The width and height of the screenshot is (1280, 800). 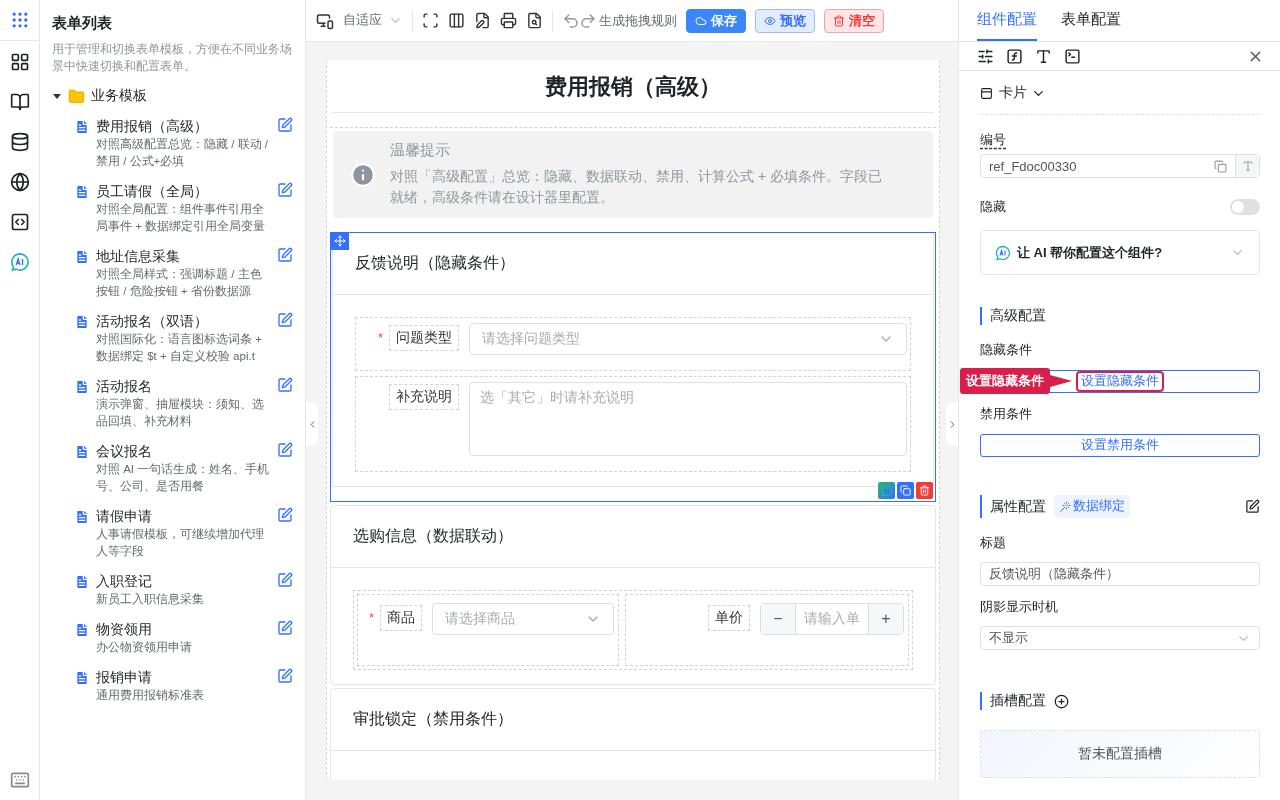 What do you see at coordinates (19, 62) in the screenshot?
I see `grid-icon` at bounding box center [19, 62].